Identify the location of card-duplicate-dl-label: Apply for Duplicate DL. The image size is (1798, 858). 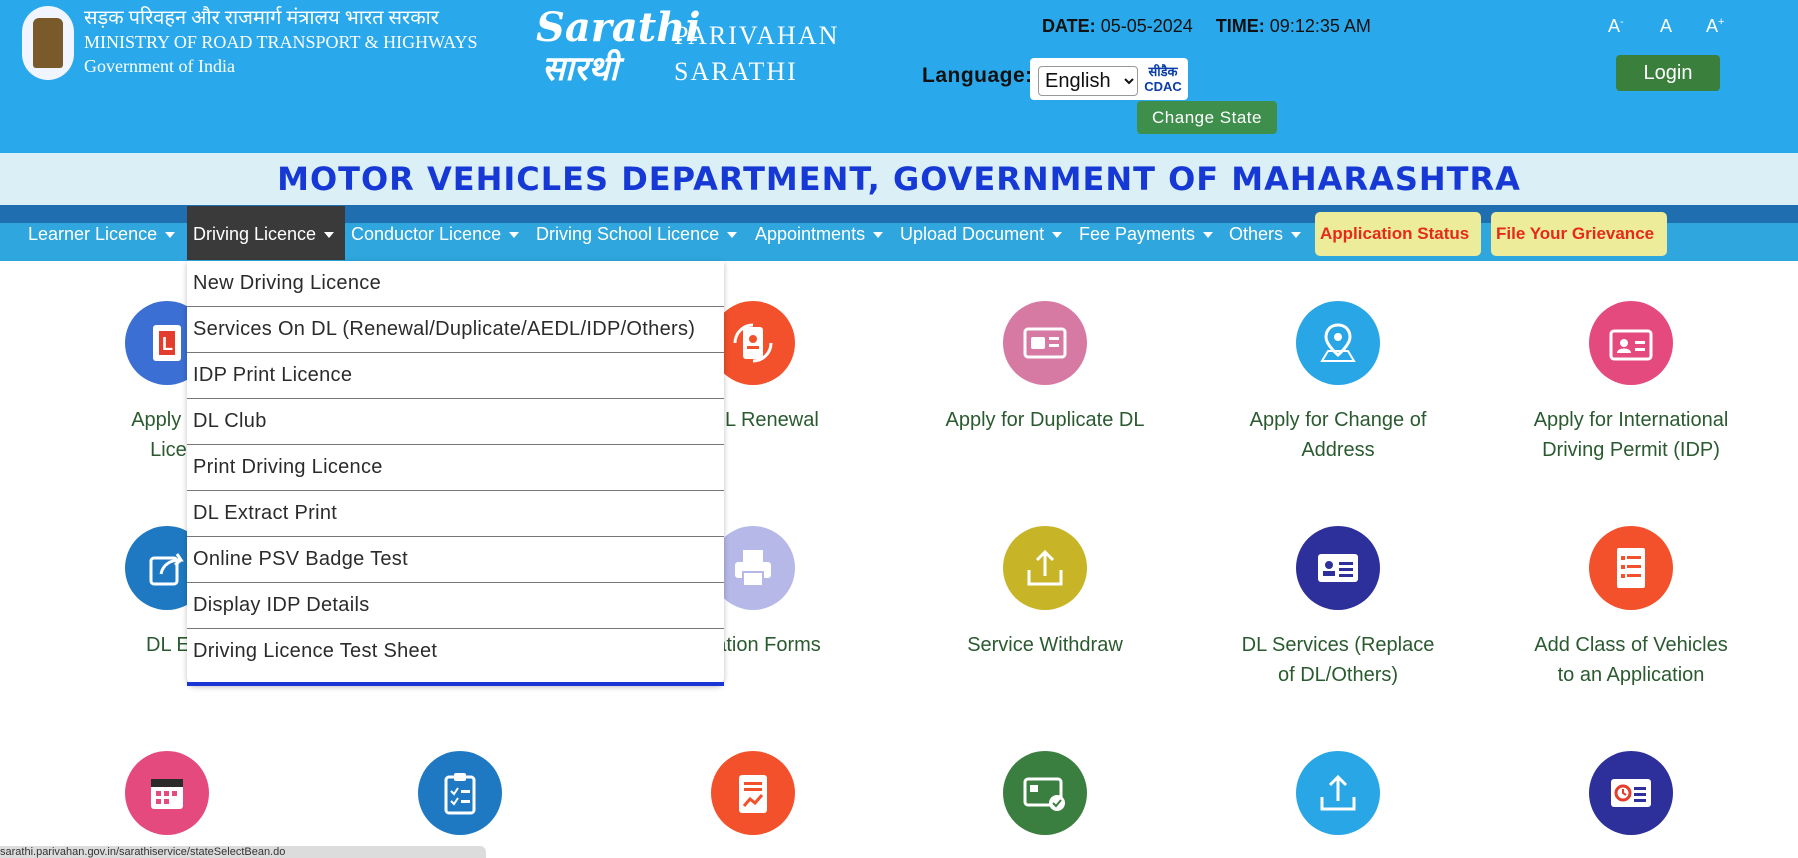
(1045, 420).